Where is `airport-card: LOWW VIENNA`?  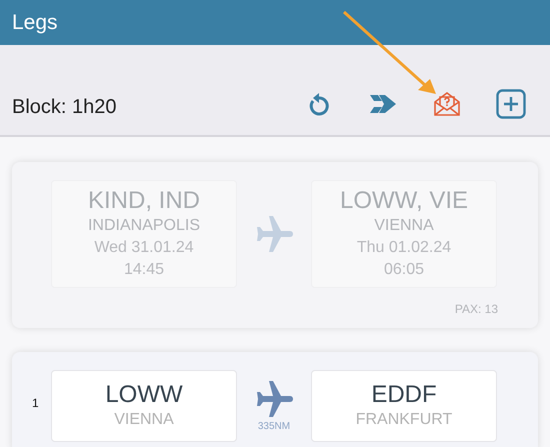 airport-card: LOWW VIENNA is located at coordinates (144, 406).